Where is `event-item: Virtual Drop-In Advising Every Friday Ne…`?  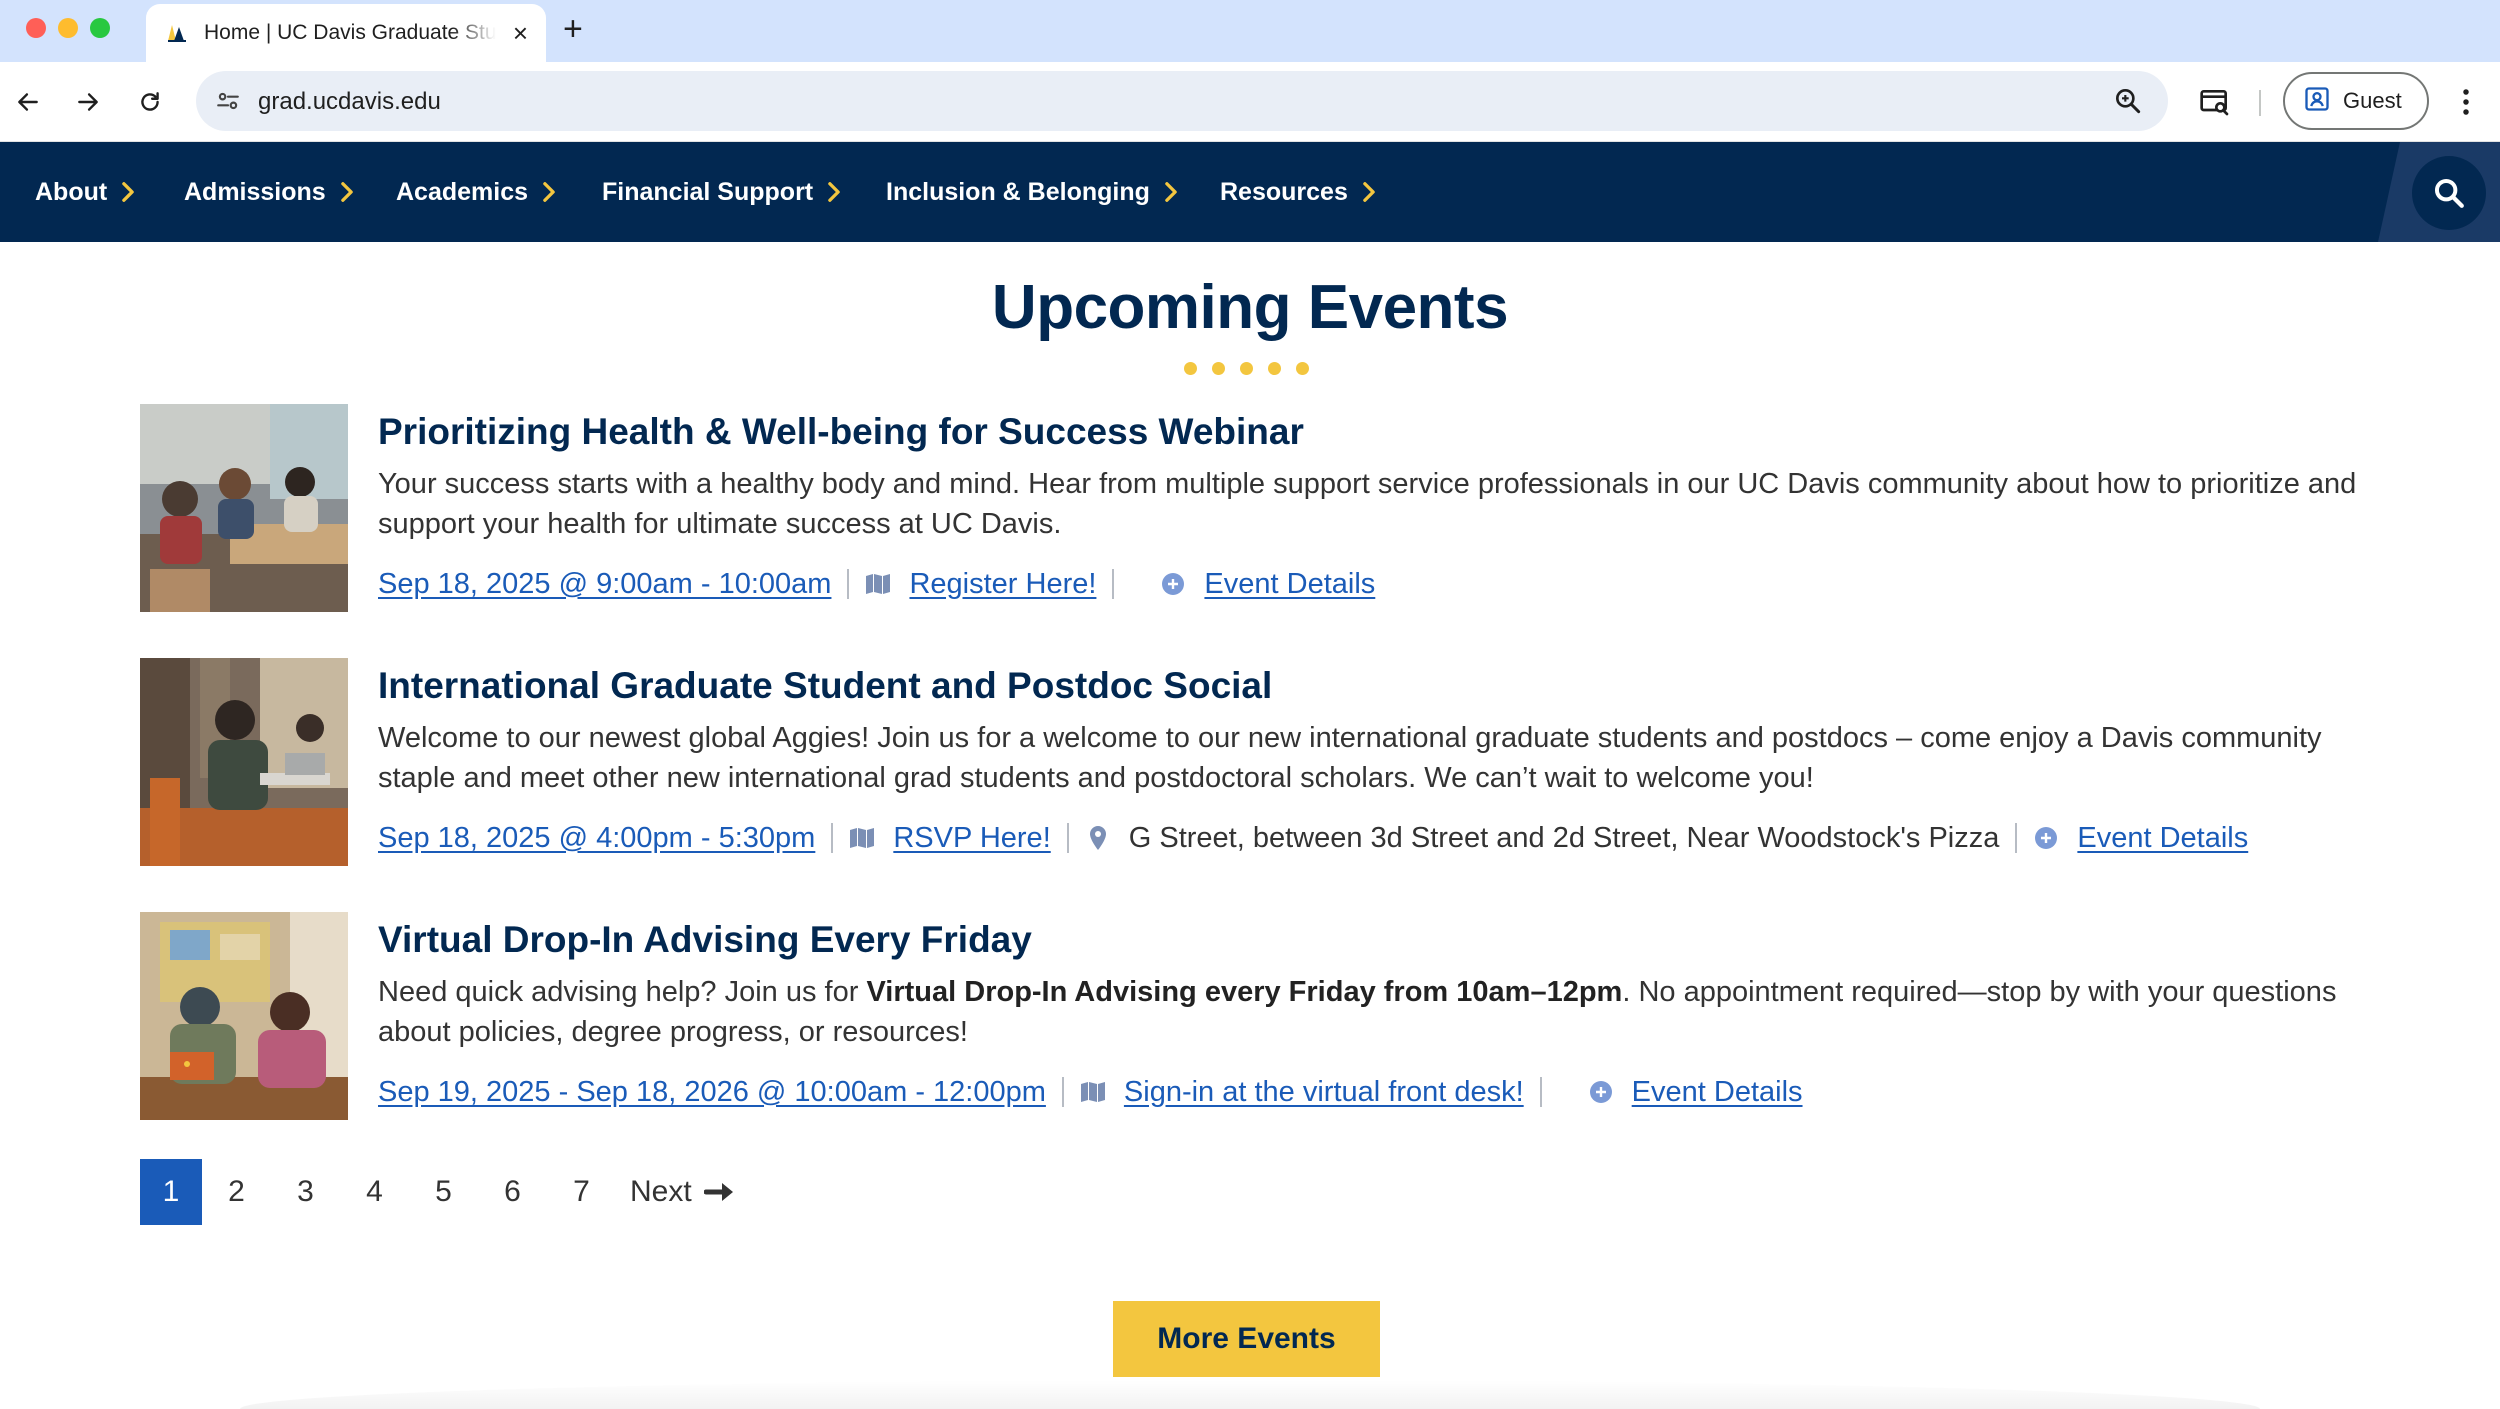
event-item: Virtual Drop-In Advising Every Friday Ne… is located at coordinates (1260, 1016).